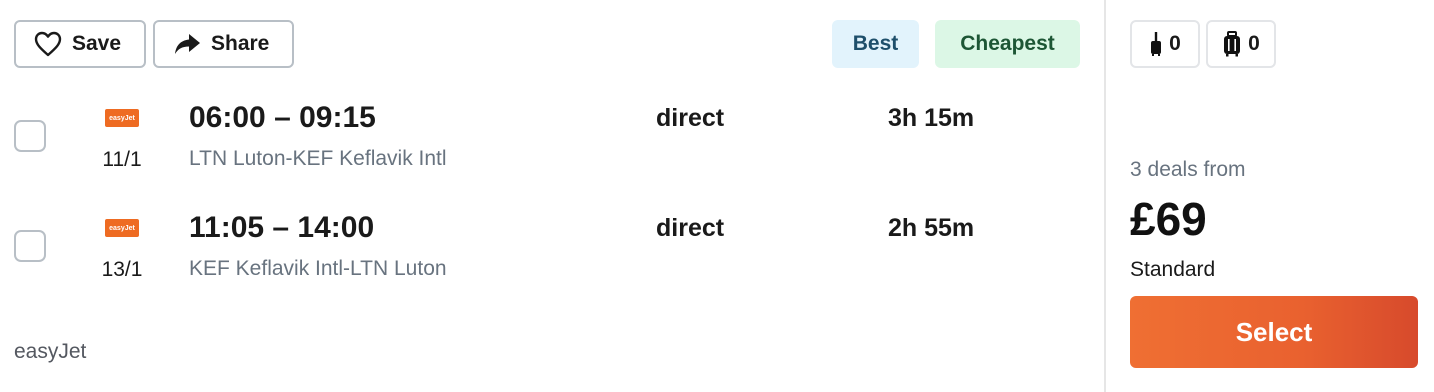  I want to click on carrier-name: easyJet, so click(50, 351).